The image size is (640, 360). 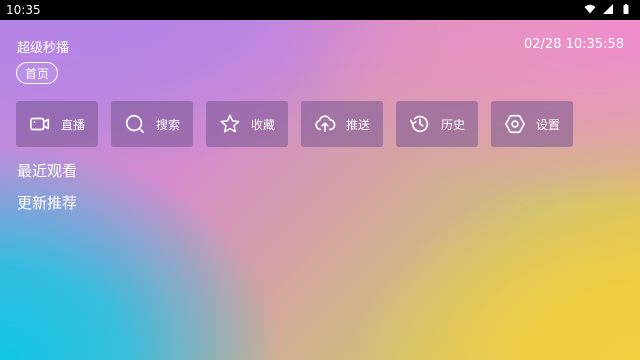 What do you see at coordinates (57, 124) in the screenshot?
I see `live-button: 直播` at bounding box center [57, 124].